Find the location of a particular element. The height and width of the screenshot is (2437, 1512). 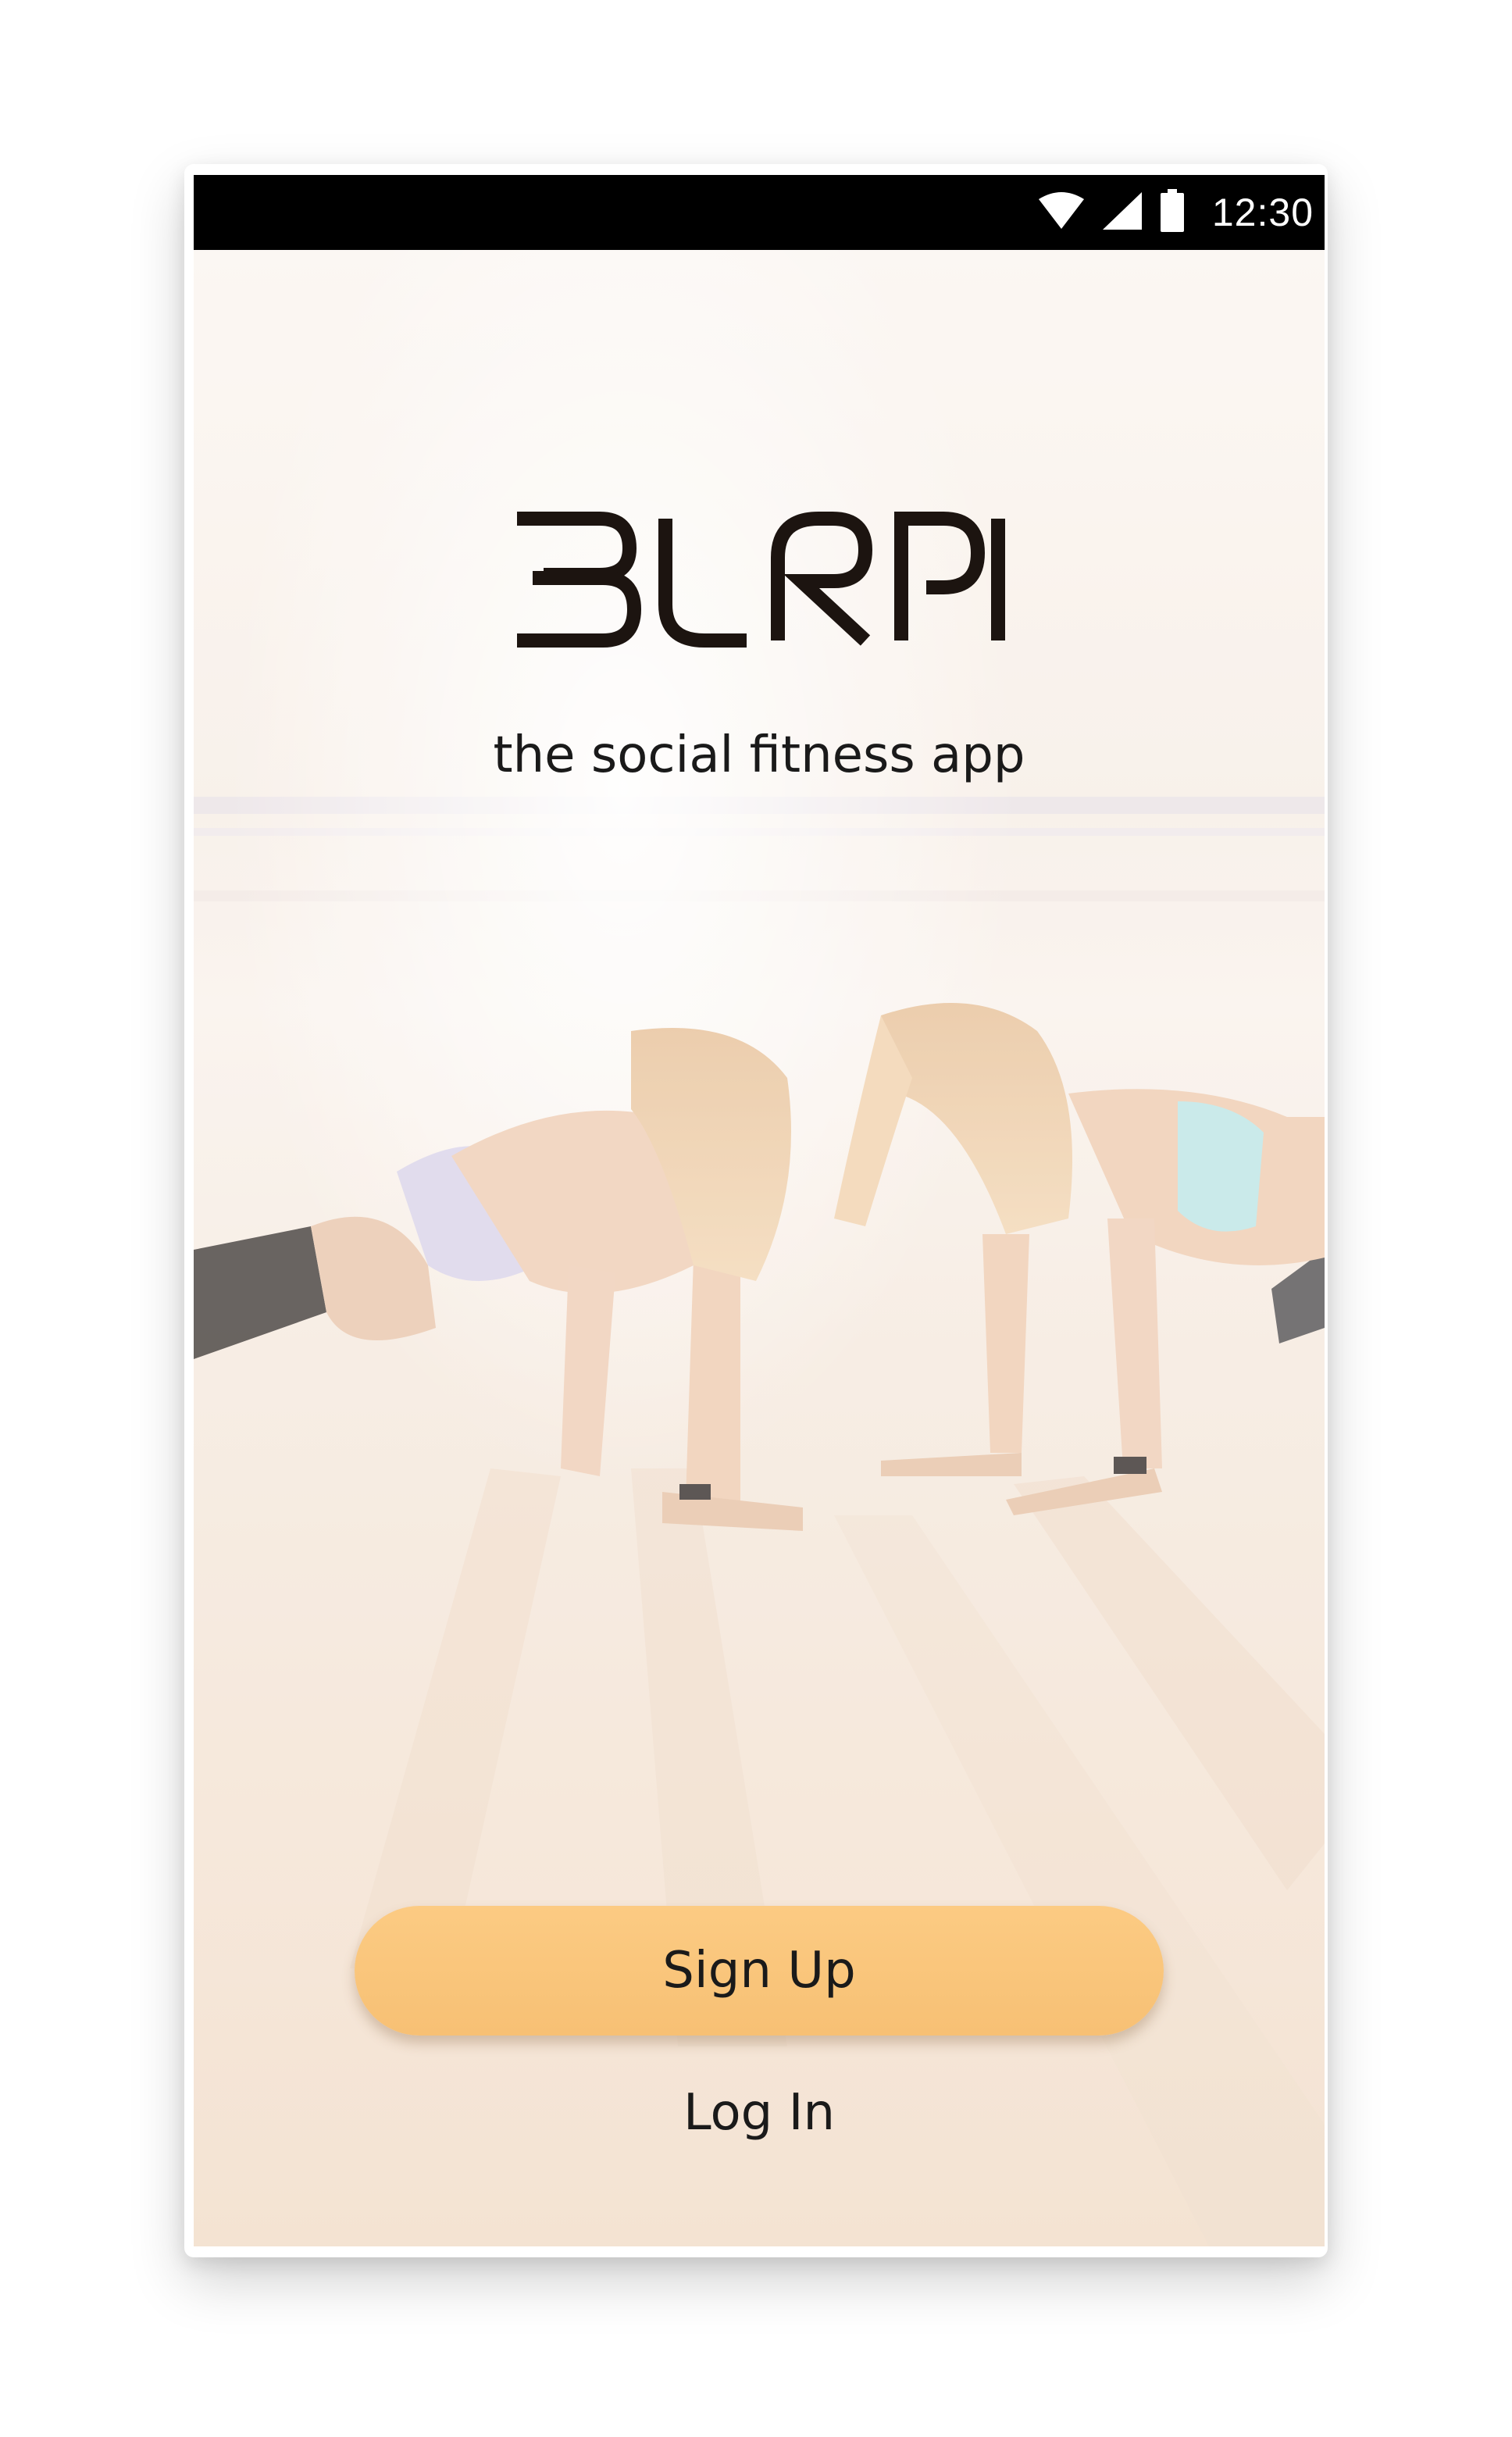

status-bar: 12:30 is located at coordinates (759, 213).